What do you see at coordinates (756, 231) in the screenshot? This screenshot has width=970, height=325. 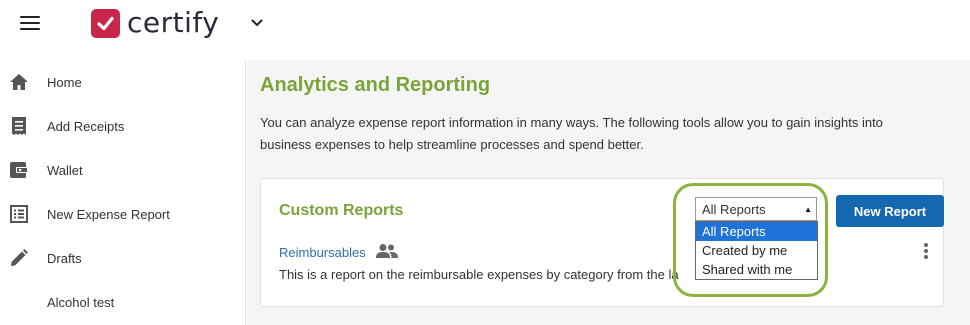 I see `option-all-reports: All Reports` at bounding box center [756, 231].